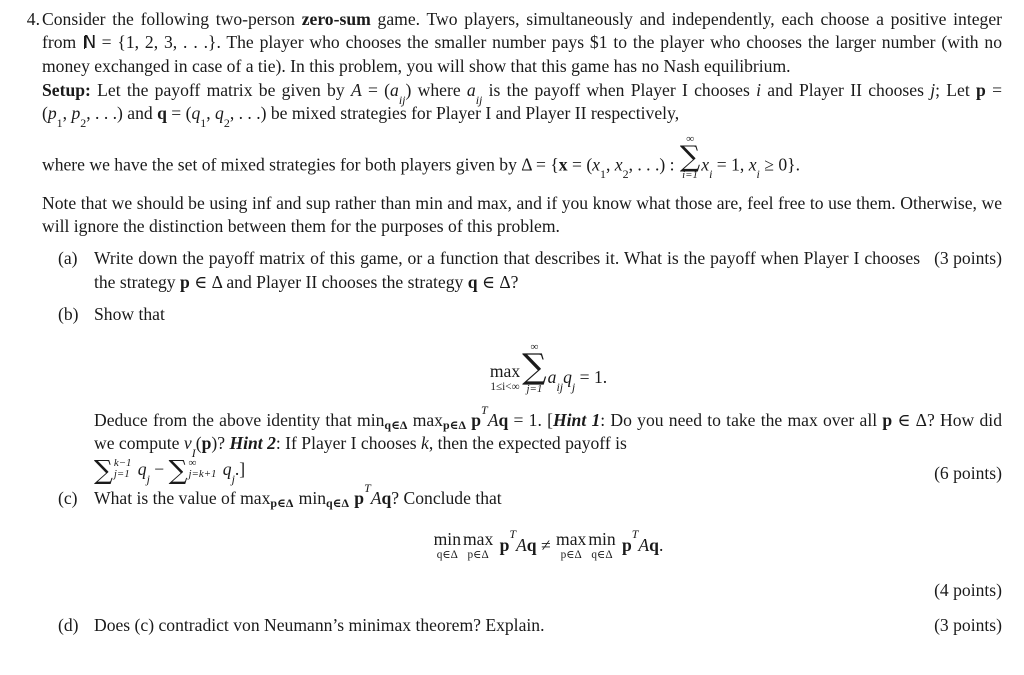 The image size is (1024, 675). What do you see at coordinates (367, 487) in the screenshot?
I see `c-transpose-symbol: T` at bounding box center [367, 487].